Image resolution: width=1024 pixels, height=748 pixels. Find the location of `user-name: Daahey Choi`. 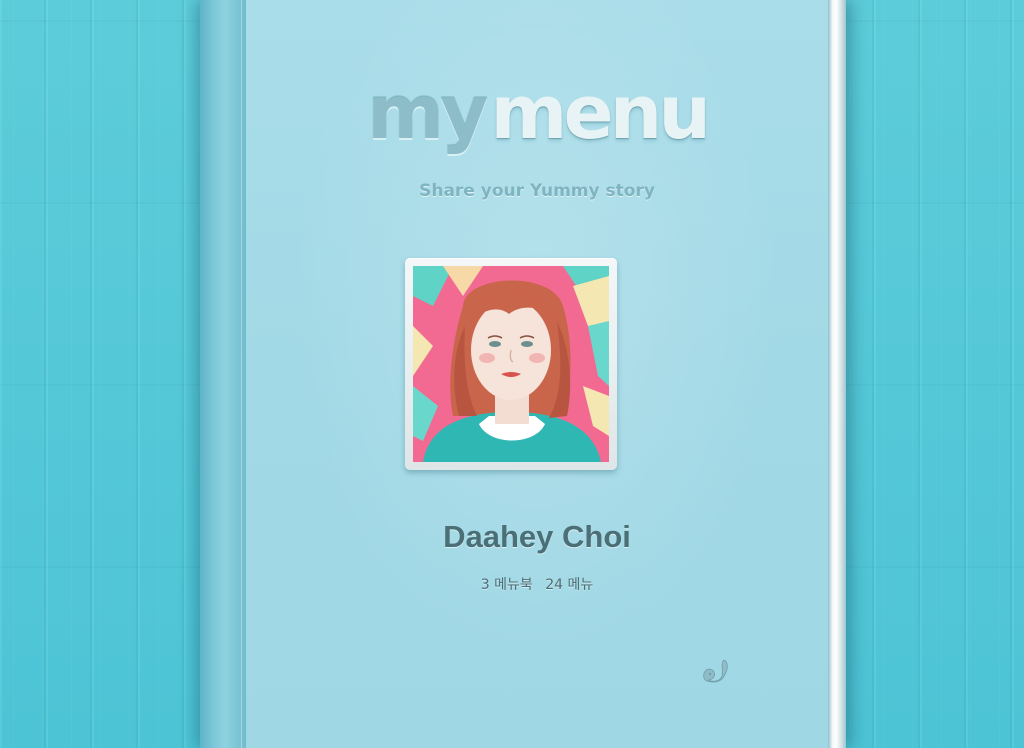

user-name: Daahey Choi is located at coordinates (537, 536).